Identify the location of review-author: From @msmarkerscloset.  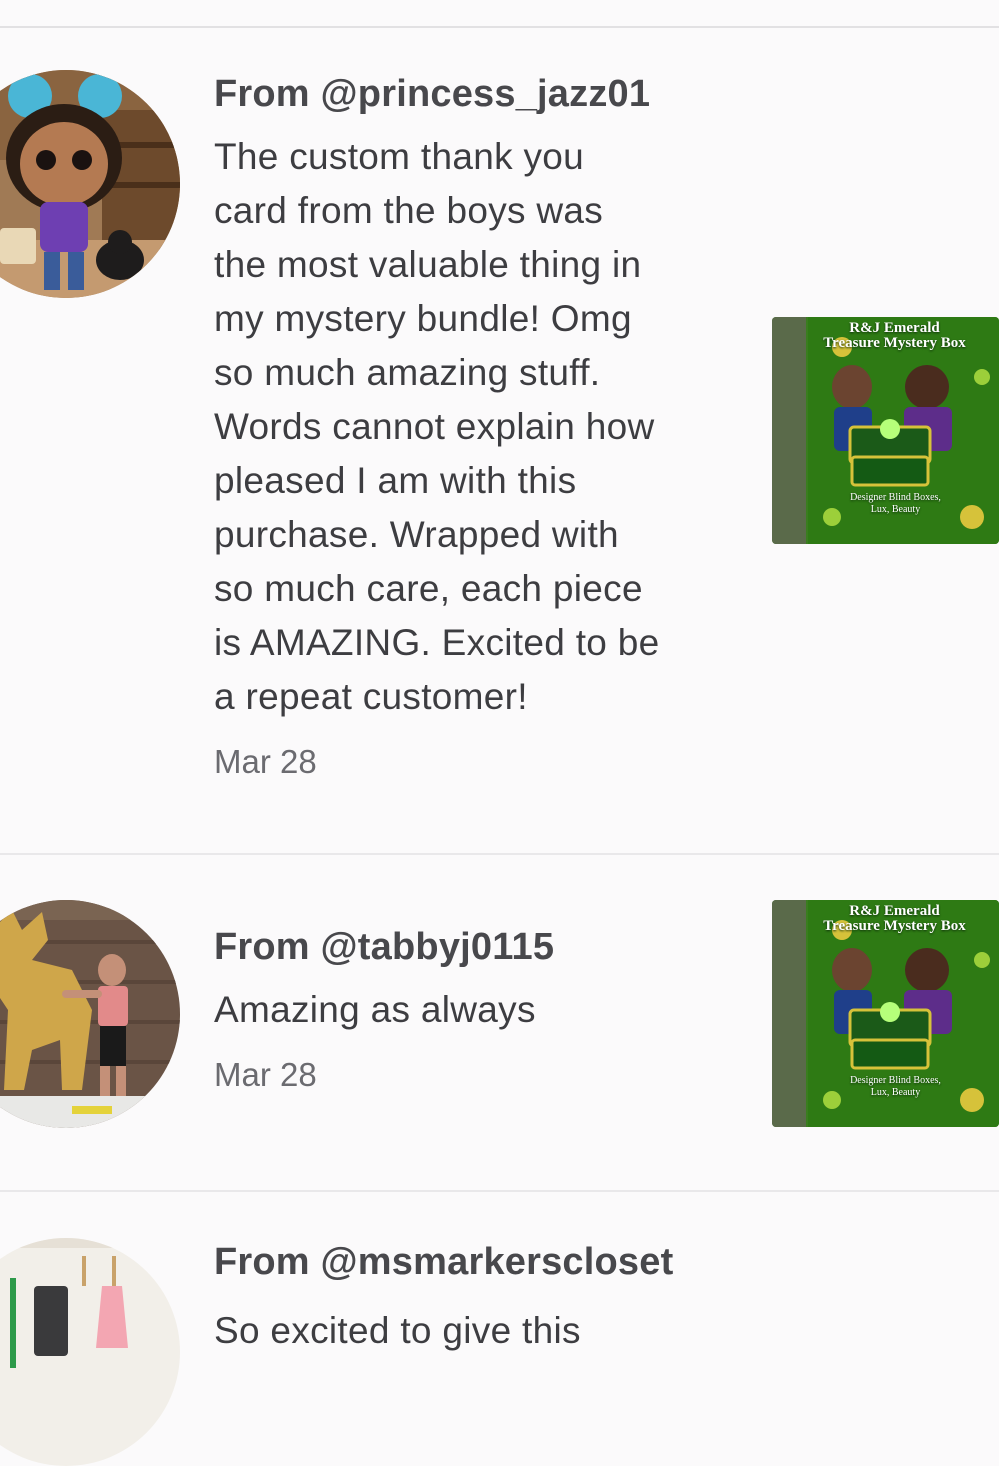
(479, 1262).